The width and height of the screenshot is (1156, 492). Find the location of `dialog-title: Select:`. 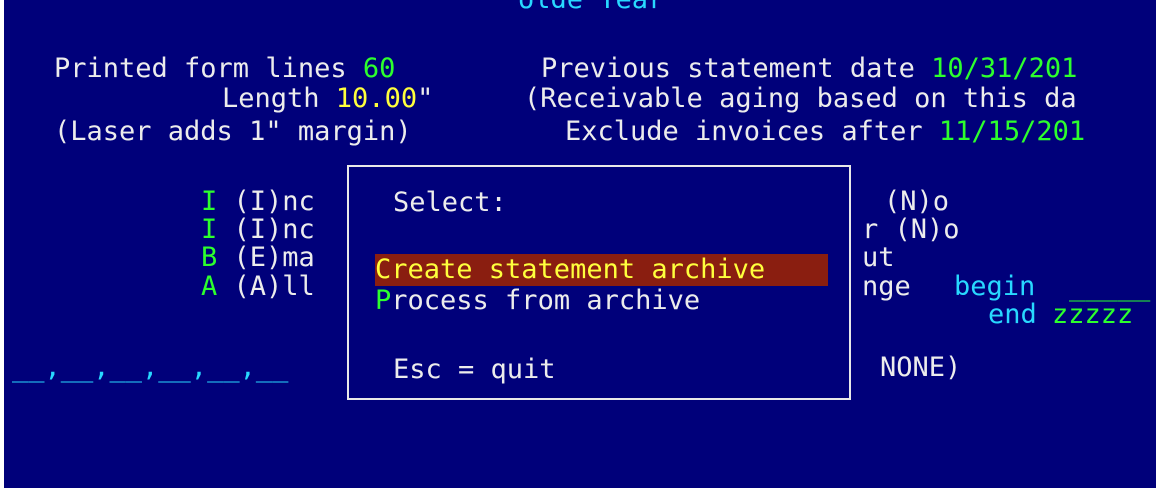

dialog-title: Select: is located at coordinates (450, 202).